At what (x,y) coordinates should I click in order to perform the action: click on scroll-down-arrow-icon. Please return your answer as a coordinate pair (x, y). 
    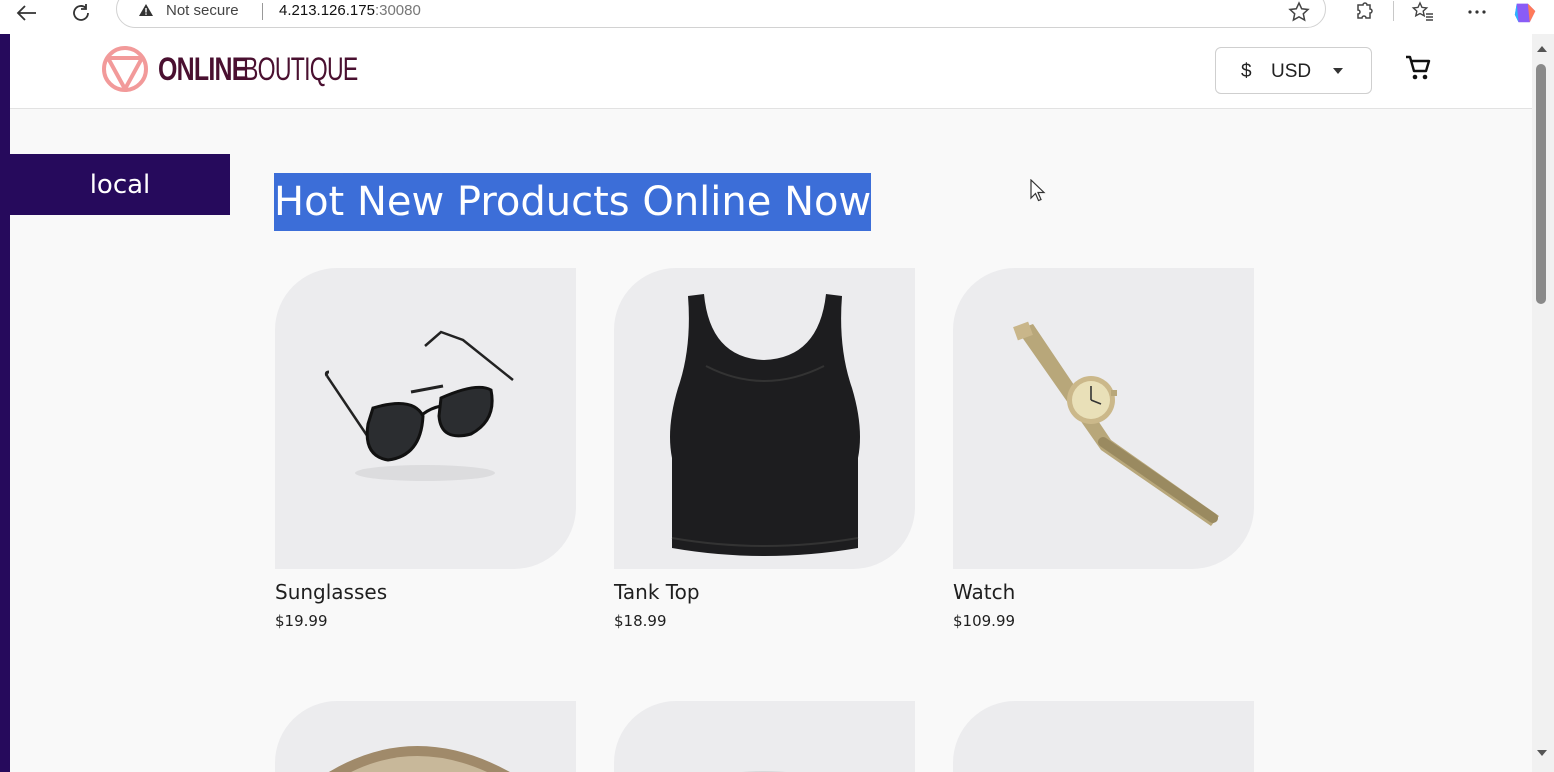
    Looking at the image, I should click on (1542, 753).